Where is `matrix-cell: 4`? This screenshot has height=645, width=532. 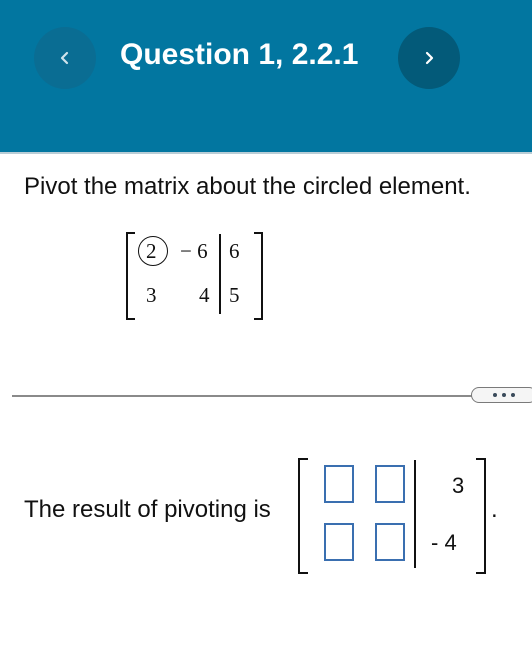
matrix-cell: 4 is located at coordinates (204, 295).